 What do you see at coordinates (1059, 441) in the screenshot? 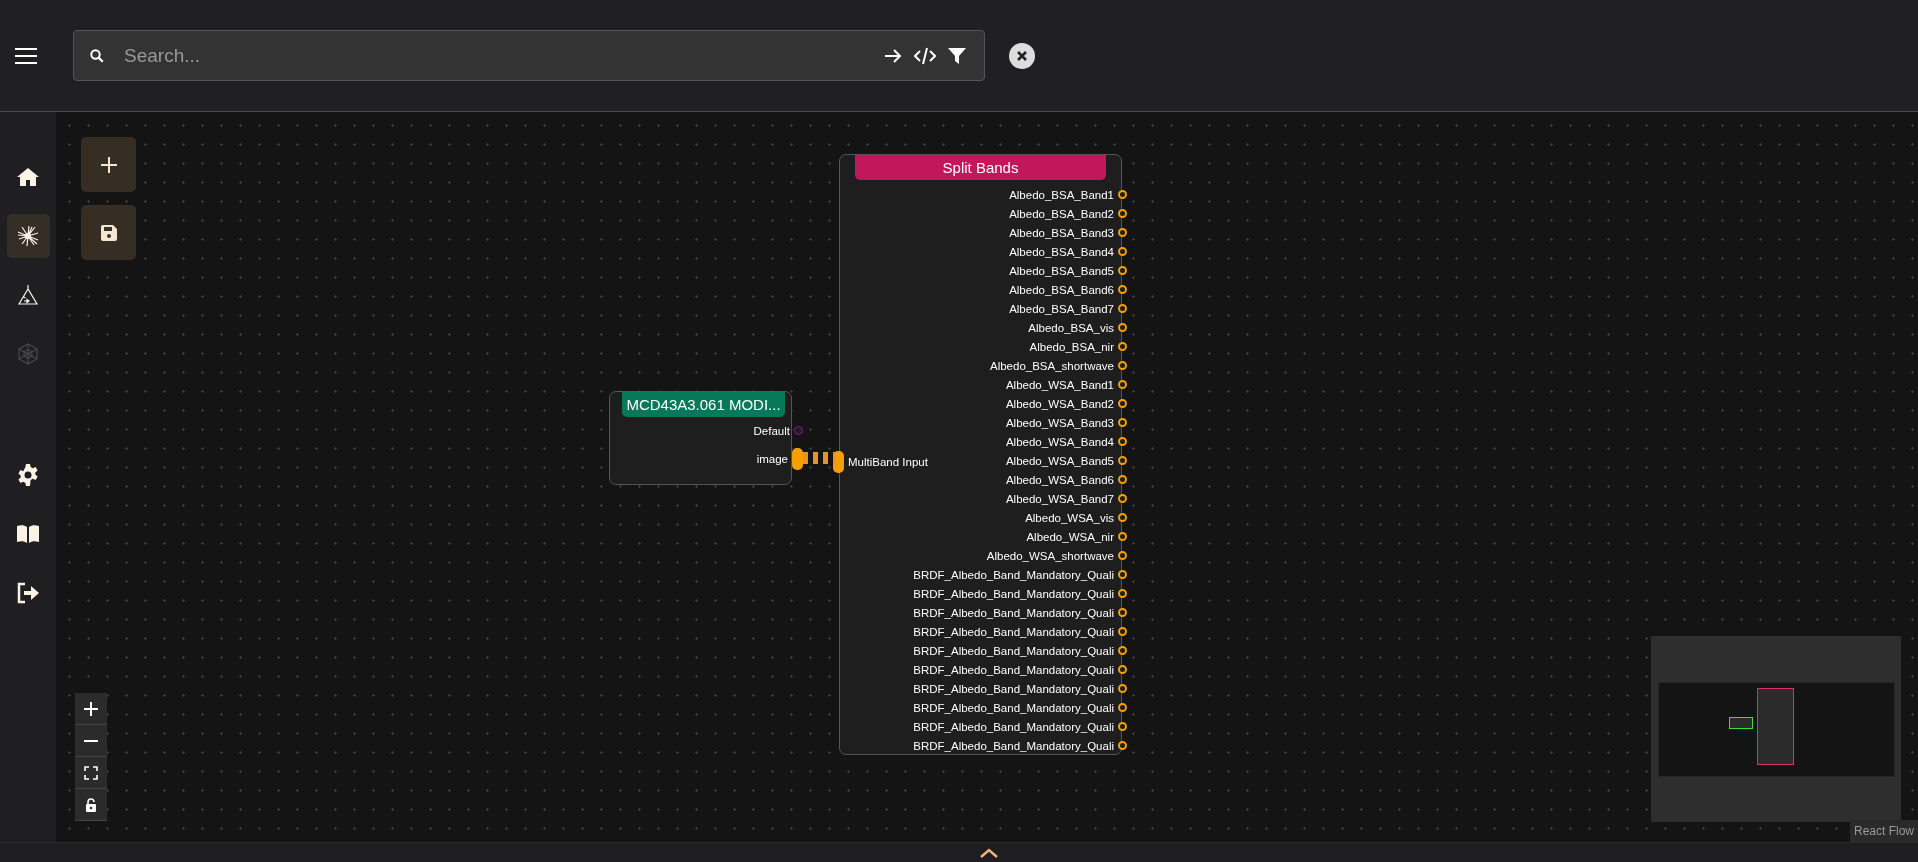
I see `port-label: Albedo_WSA_Band4` at bounding box center [1059, 441].